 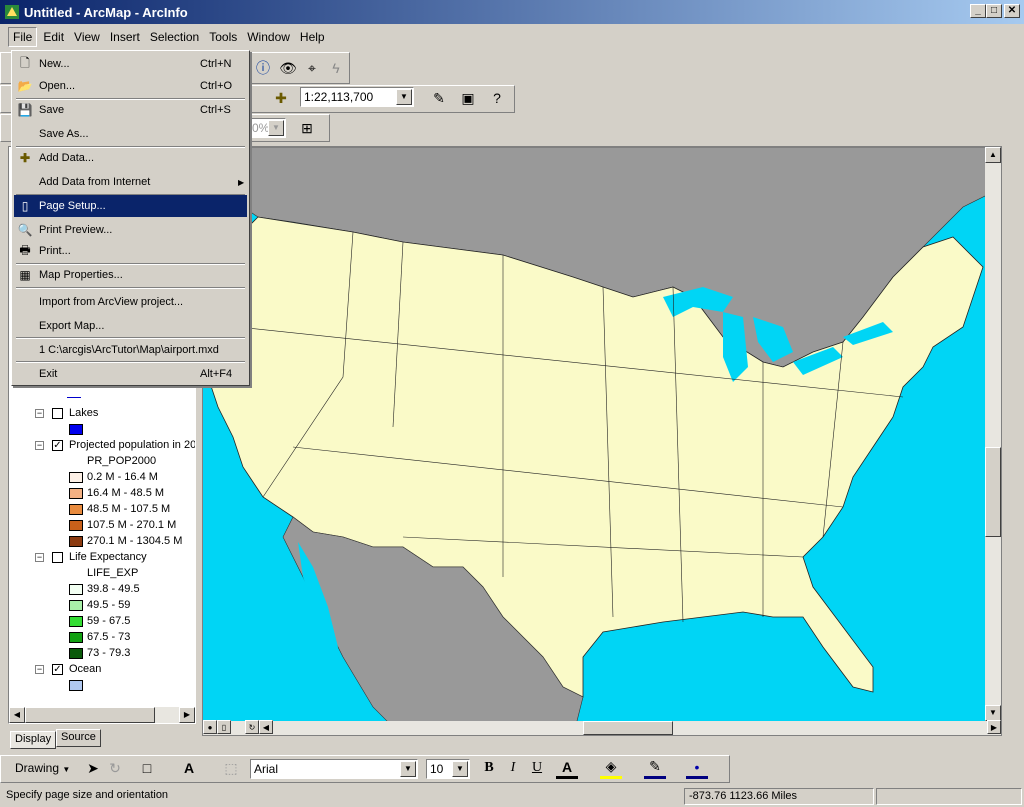 I want to click on data-view-icon: ●, so click(x=210, y=727).